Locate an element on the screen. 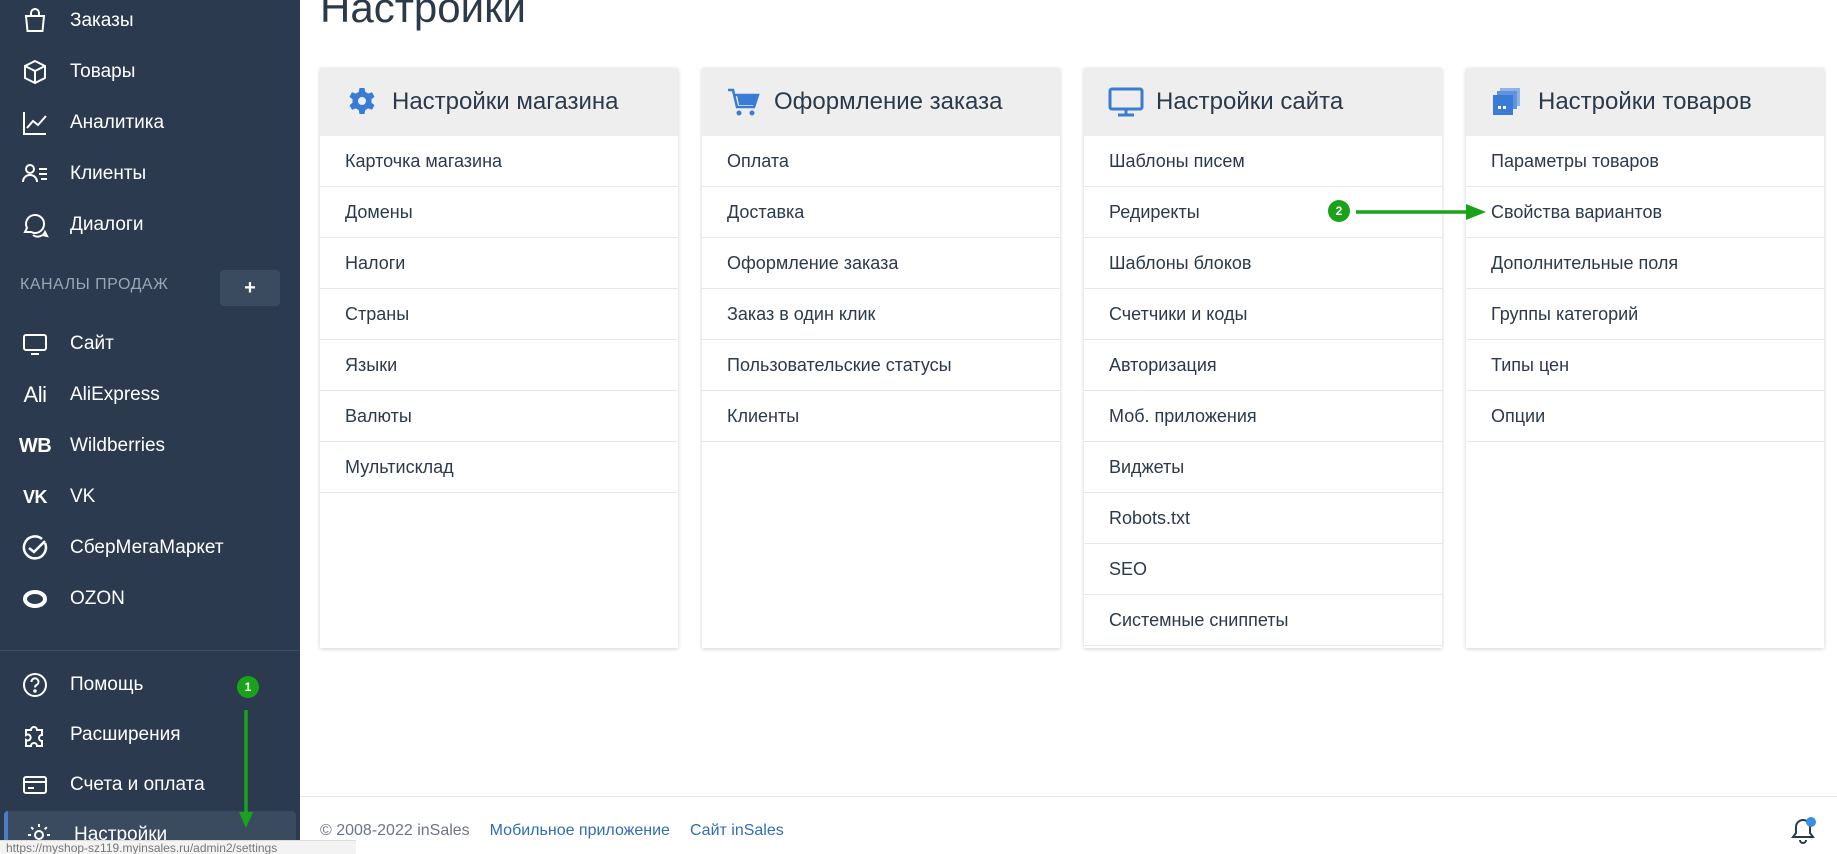 The width and height of the screenshot is (1837, 854). card-title: Оформление заказа is located at coordinates (888, 101).